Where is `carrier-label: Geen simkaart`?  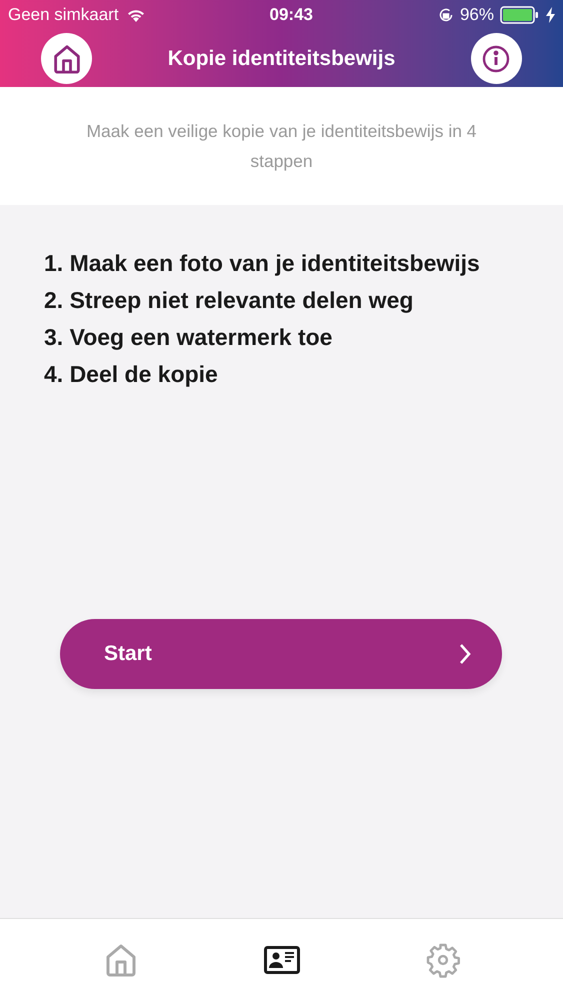
carrier-label: Geen simkaart is located at coordinates (63, 15).